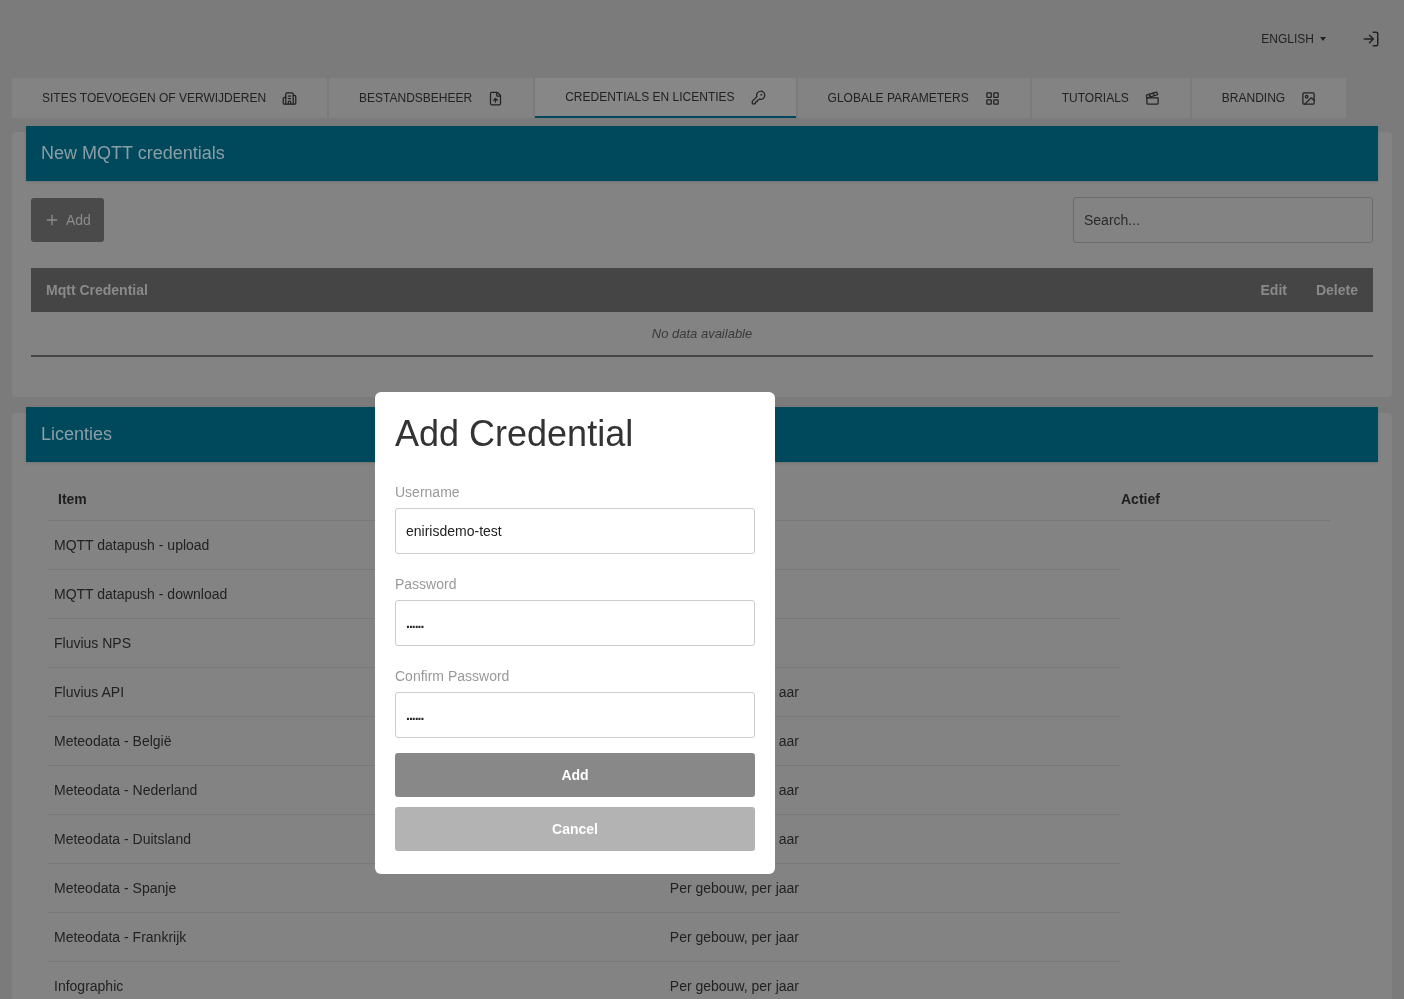  What do you see at coordinates (122, 839) in the screenshot?
I see `table-cell-text: Meteodata - Duitsland` at bounding box center [122, 839].